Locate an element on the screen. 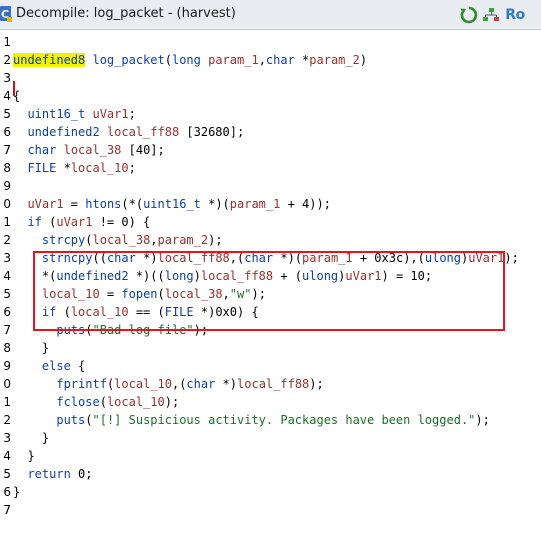 Image resolution: width=541 pixels, height=533 pixels. code-token: log_packet is located at coordinates (128, 60).